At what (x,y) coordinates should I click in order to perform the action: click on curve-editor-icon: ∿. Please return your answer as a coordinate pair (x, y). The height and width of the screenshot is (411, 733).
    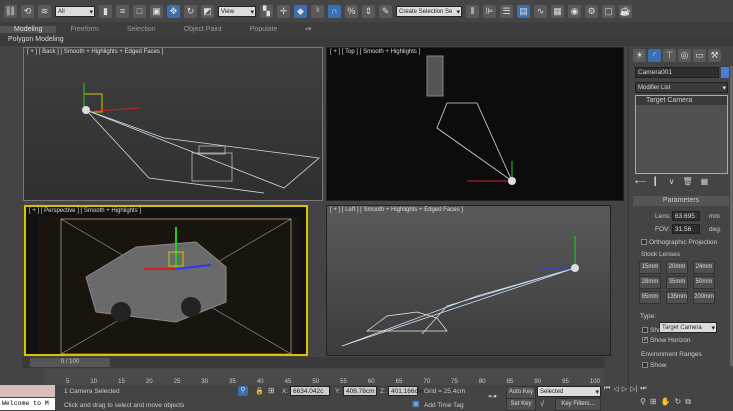
    Looking at the image, I should click on (540, 11).